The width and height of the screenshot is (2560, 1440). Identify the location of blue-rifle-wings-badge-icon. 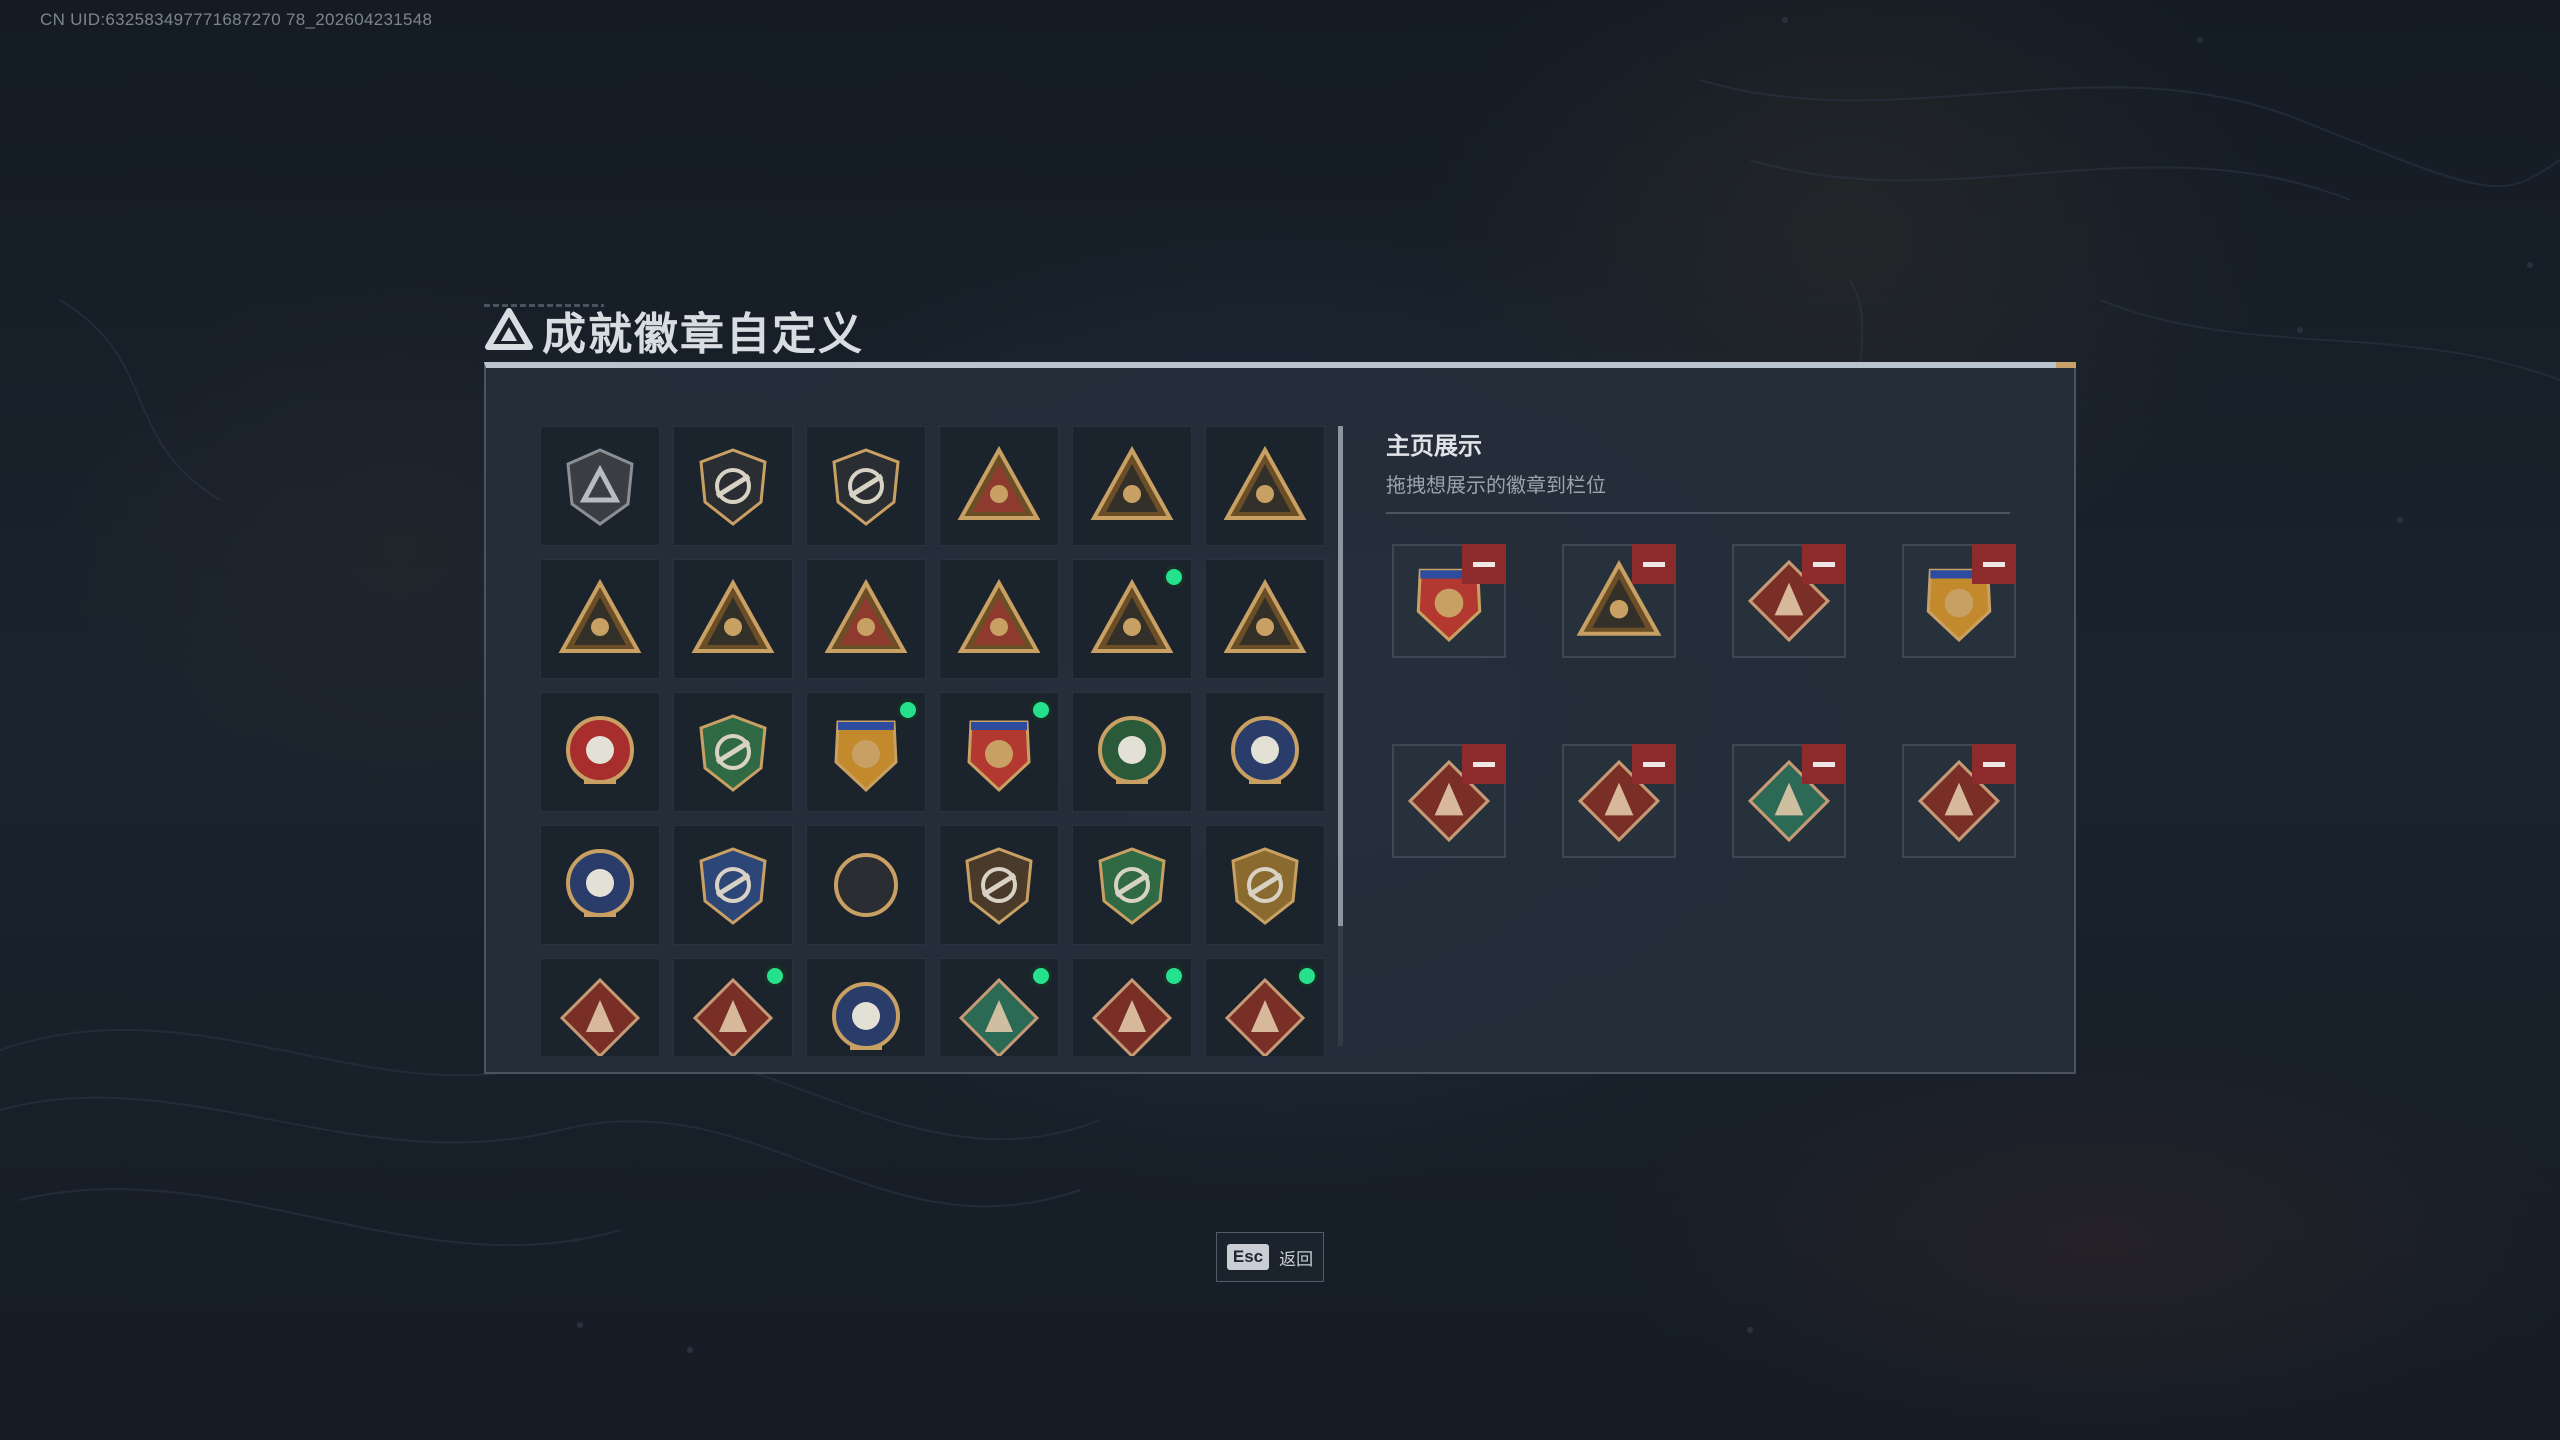
(866, 885).